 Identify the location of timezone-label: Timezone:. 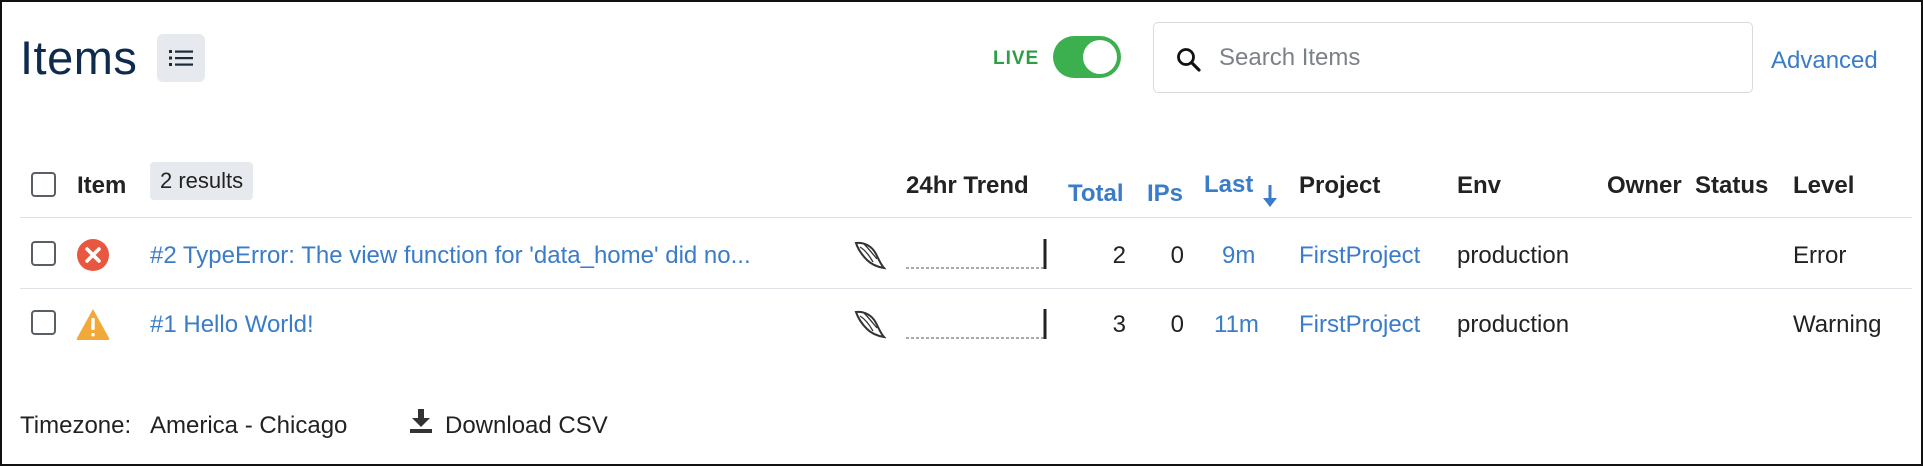
(76, 425).